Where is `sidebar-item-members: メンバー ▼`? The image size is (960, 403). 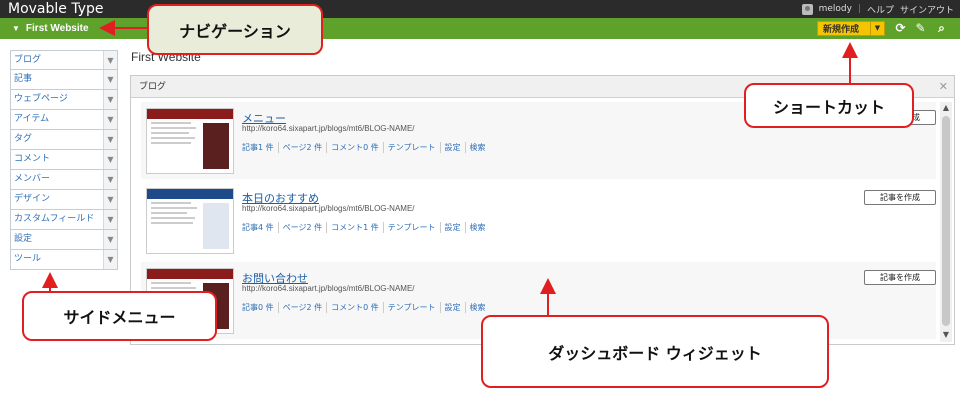
sidebar-item-members: メンバー ▼ is located at coordinates (64, 180).